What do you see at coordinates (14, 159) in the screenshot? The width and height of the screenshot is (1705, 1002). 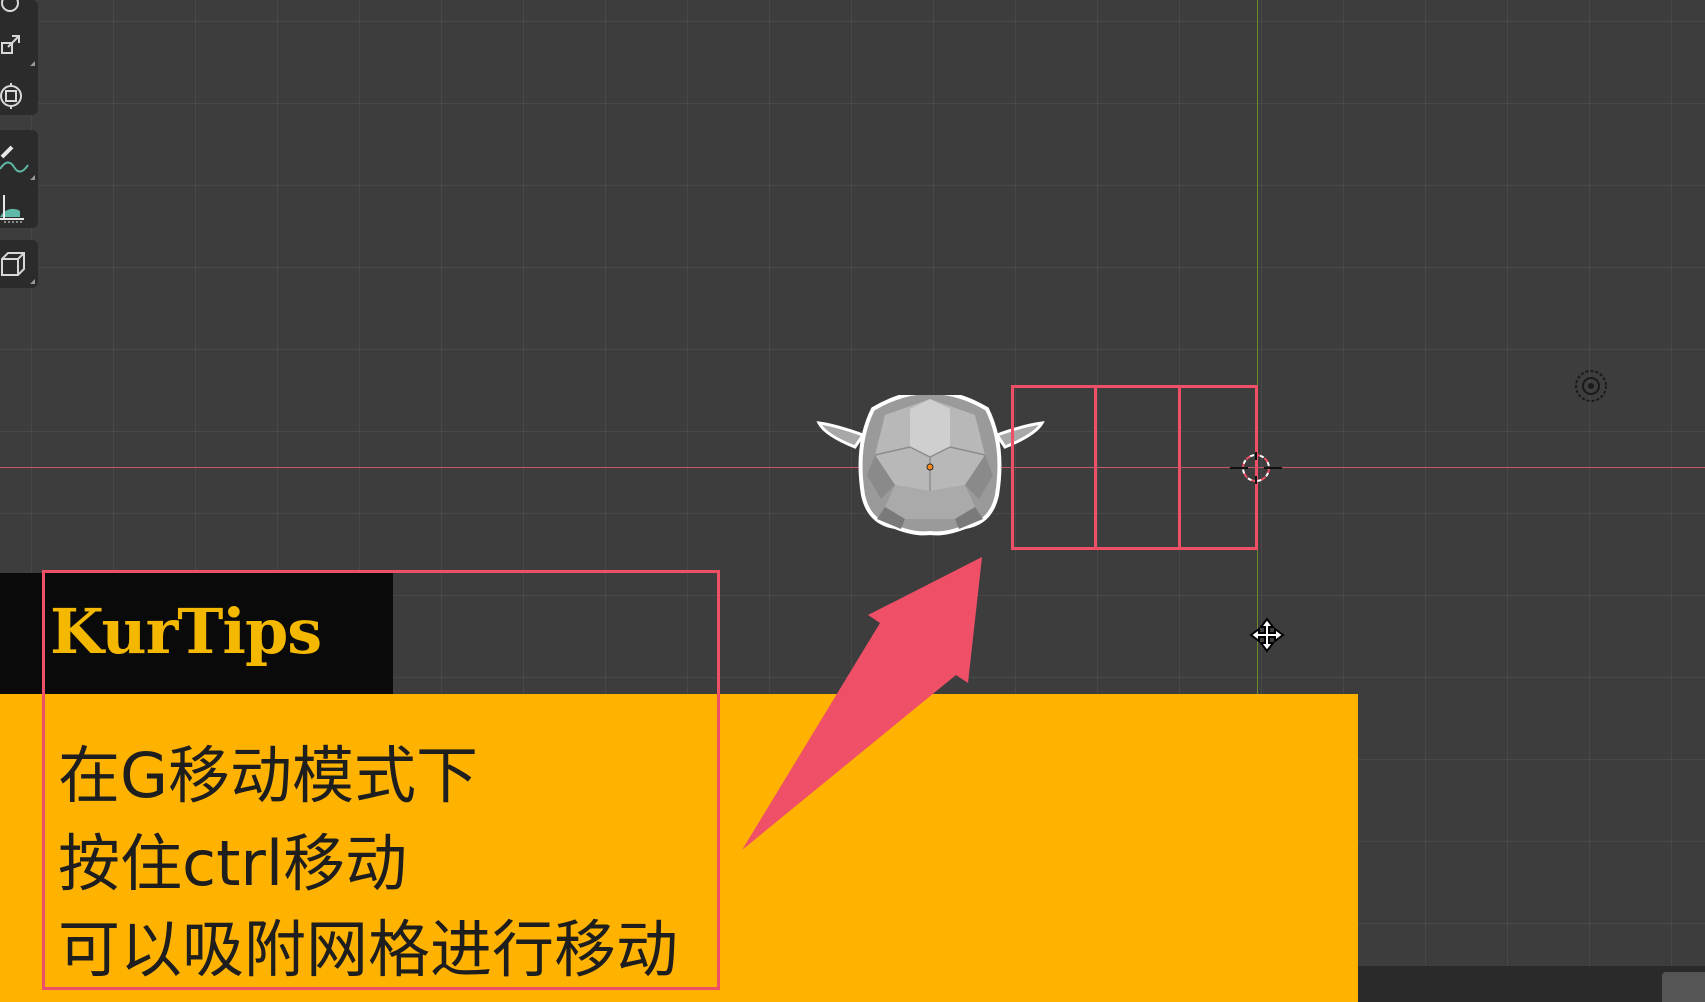 I see `annotate-icon` at bounding box center [14, 159].